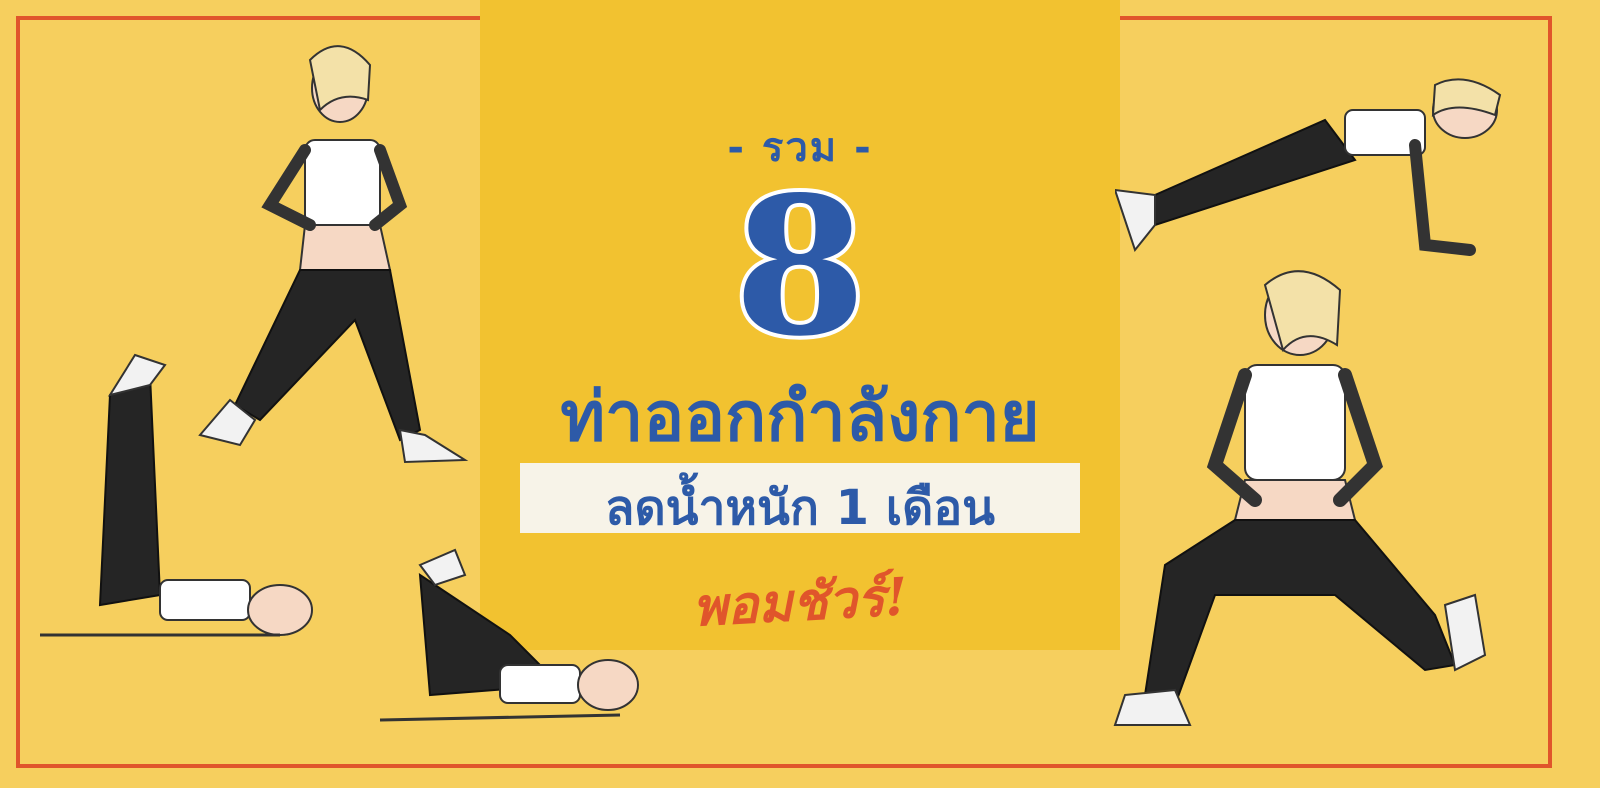 The image size is (1600, 788). I want to click on plank-figure-illustration, so click(1308, 167).